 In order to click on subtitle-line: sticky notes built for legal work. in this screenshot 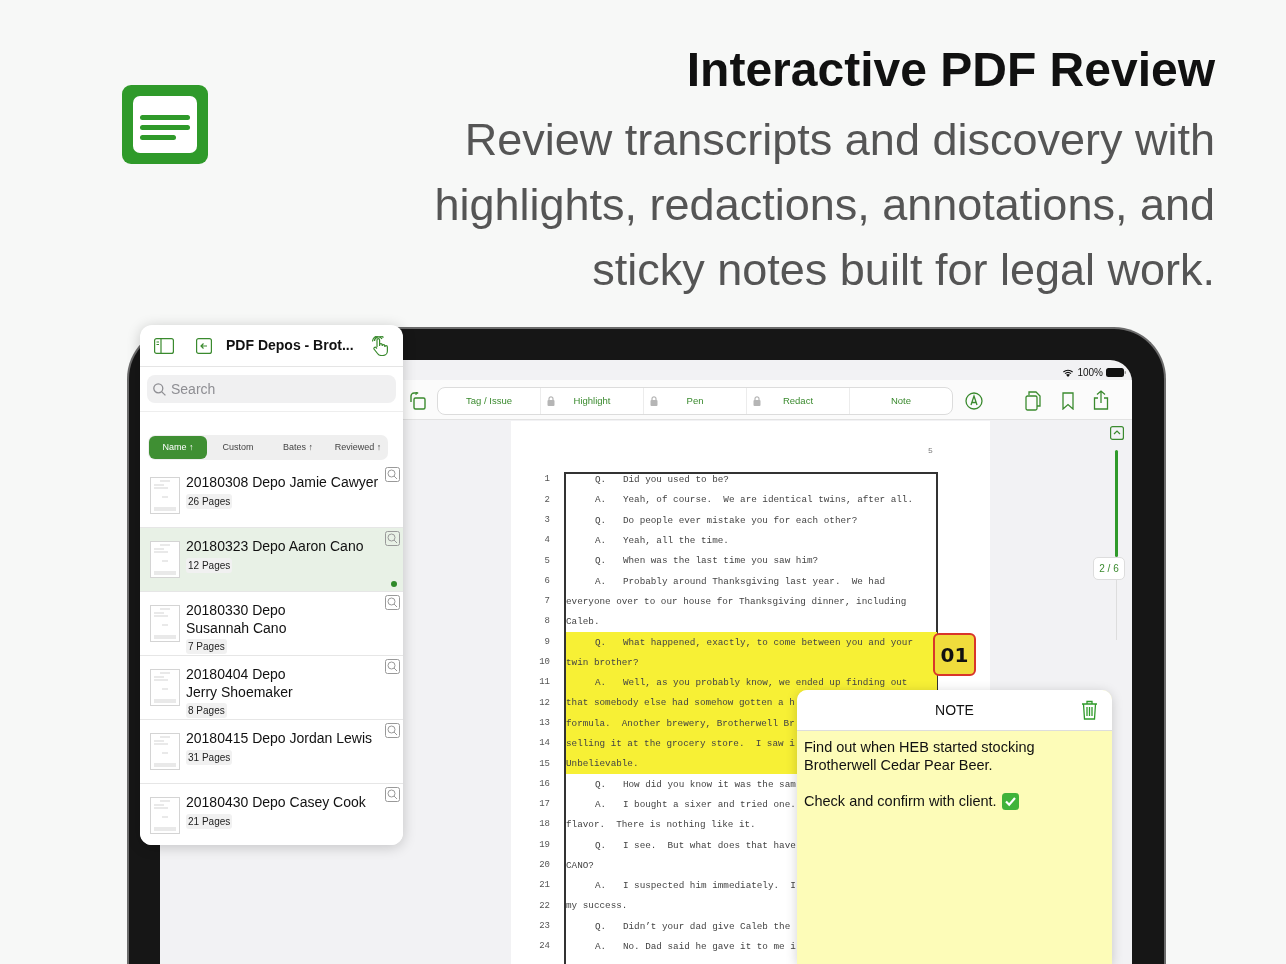, I will do `click(903, 270)`.